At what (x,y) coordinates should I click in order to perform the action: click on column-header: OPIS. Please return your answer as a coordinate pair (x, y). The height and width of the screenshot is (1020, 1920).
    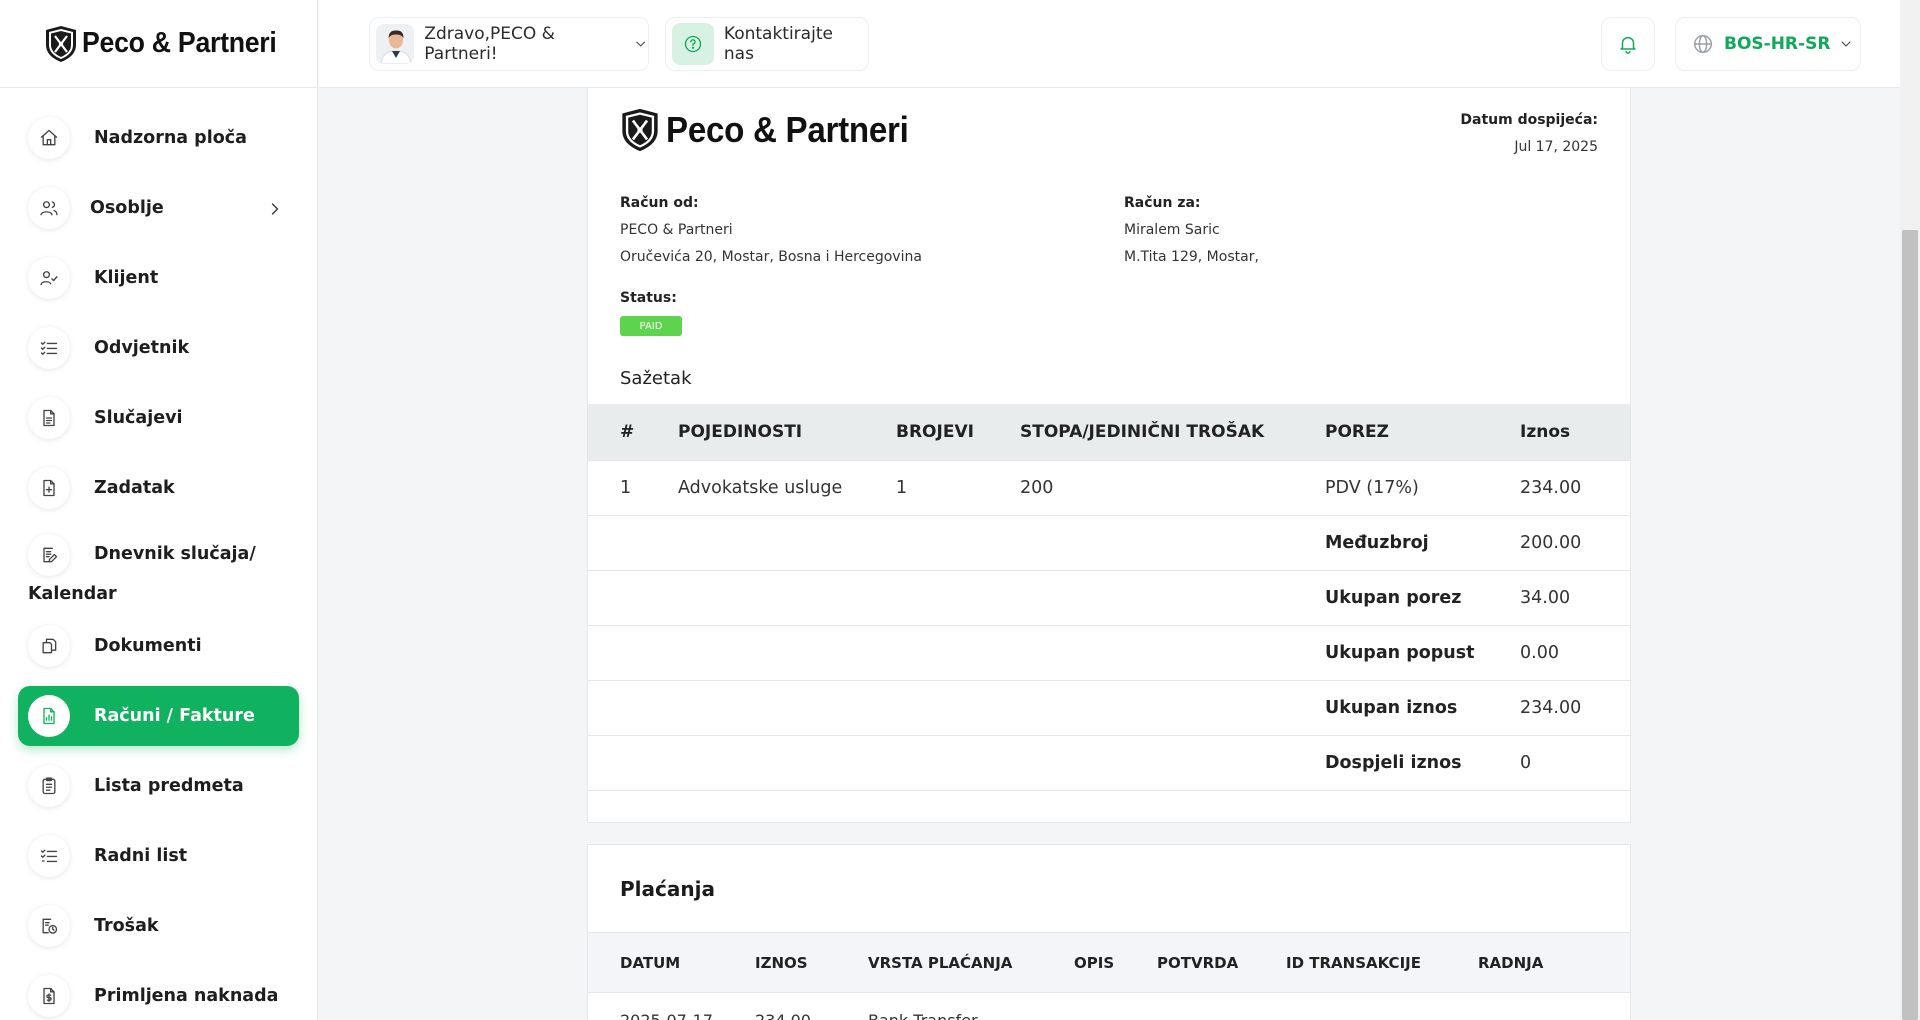
    Looking at the image, I should click on (1115, 962).